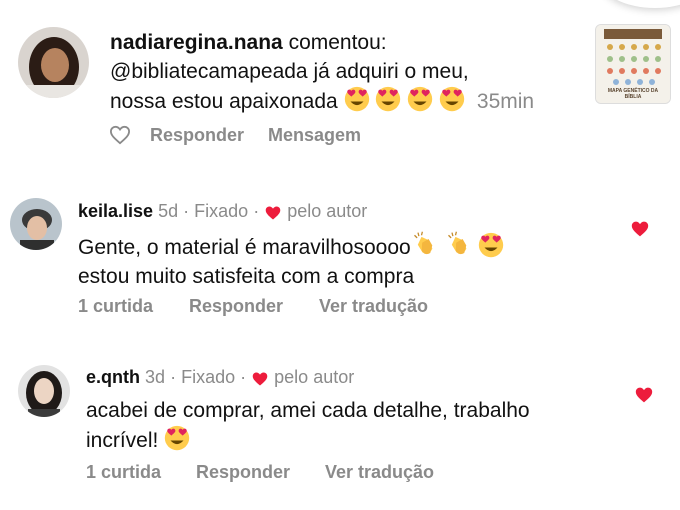 The image size is (680, 510). I want to click on main-comment-emojis, so click(407, 99).